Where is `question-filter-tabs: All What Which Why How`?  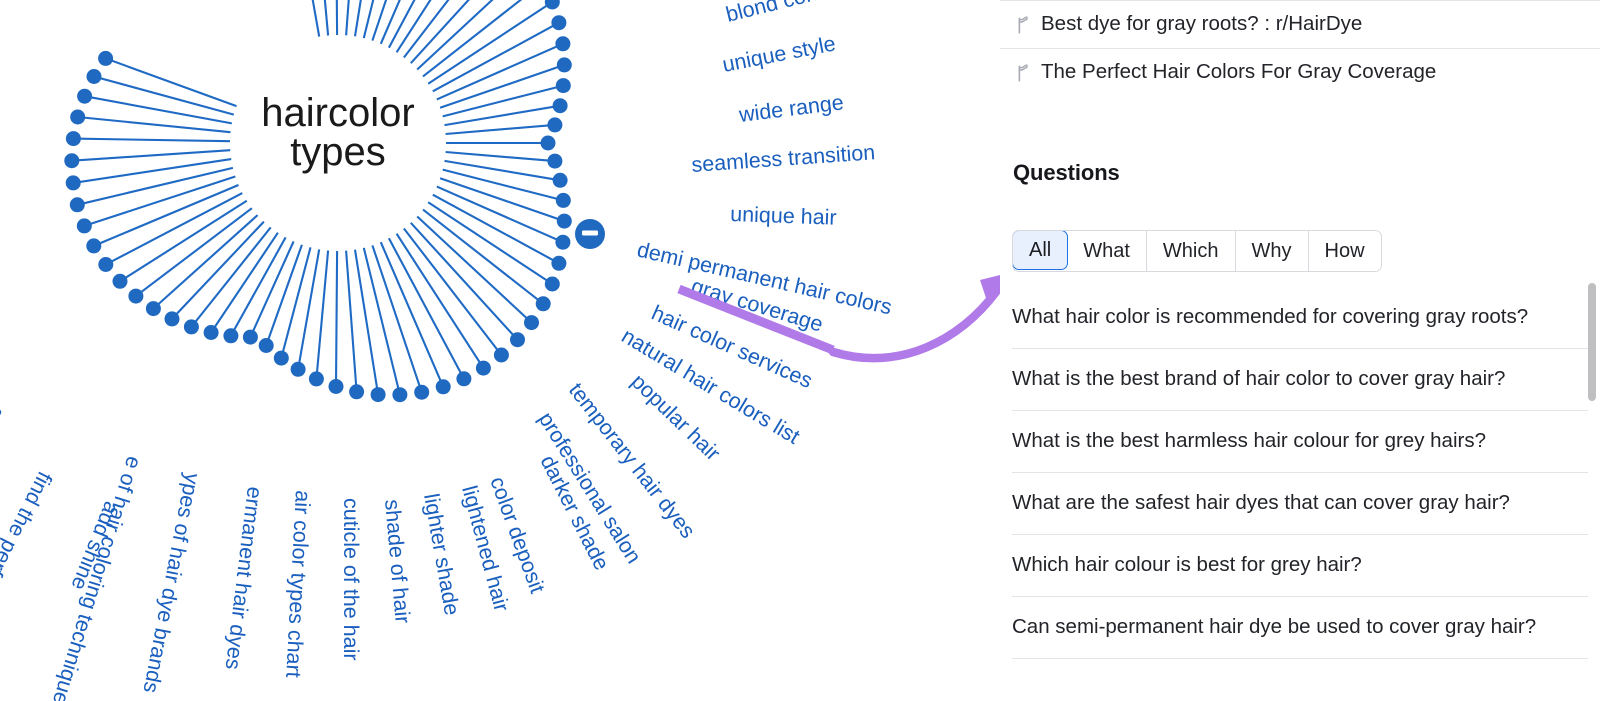
question-filter-tabs: All What Which Why How is located at coordinates (1197, 251).